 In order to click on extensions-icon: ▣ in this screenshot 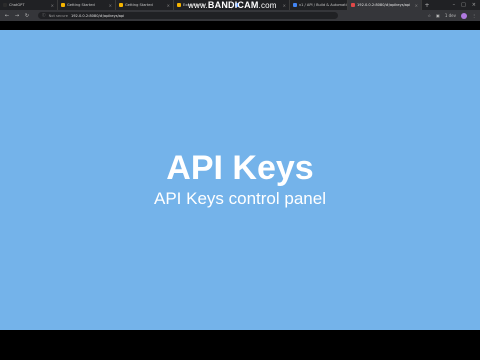, I will do `click(438, 15)`.